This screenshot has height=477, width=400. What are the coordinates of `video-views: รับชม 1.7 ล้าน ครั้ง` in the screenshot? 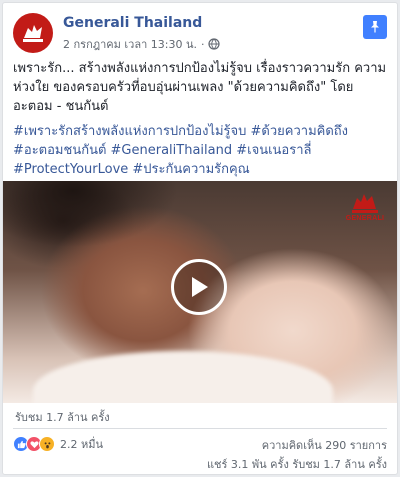 It's located at (62, 417).